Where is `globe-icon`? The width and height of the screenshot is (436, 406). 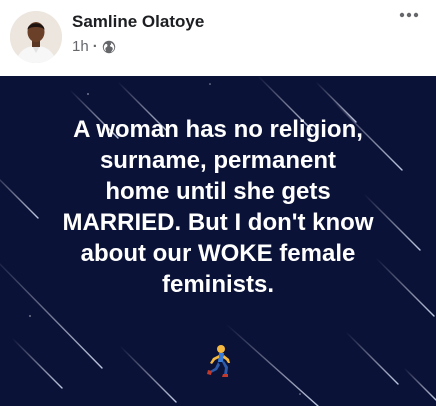 globe-icon is located at coordinates (108, 46).